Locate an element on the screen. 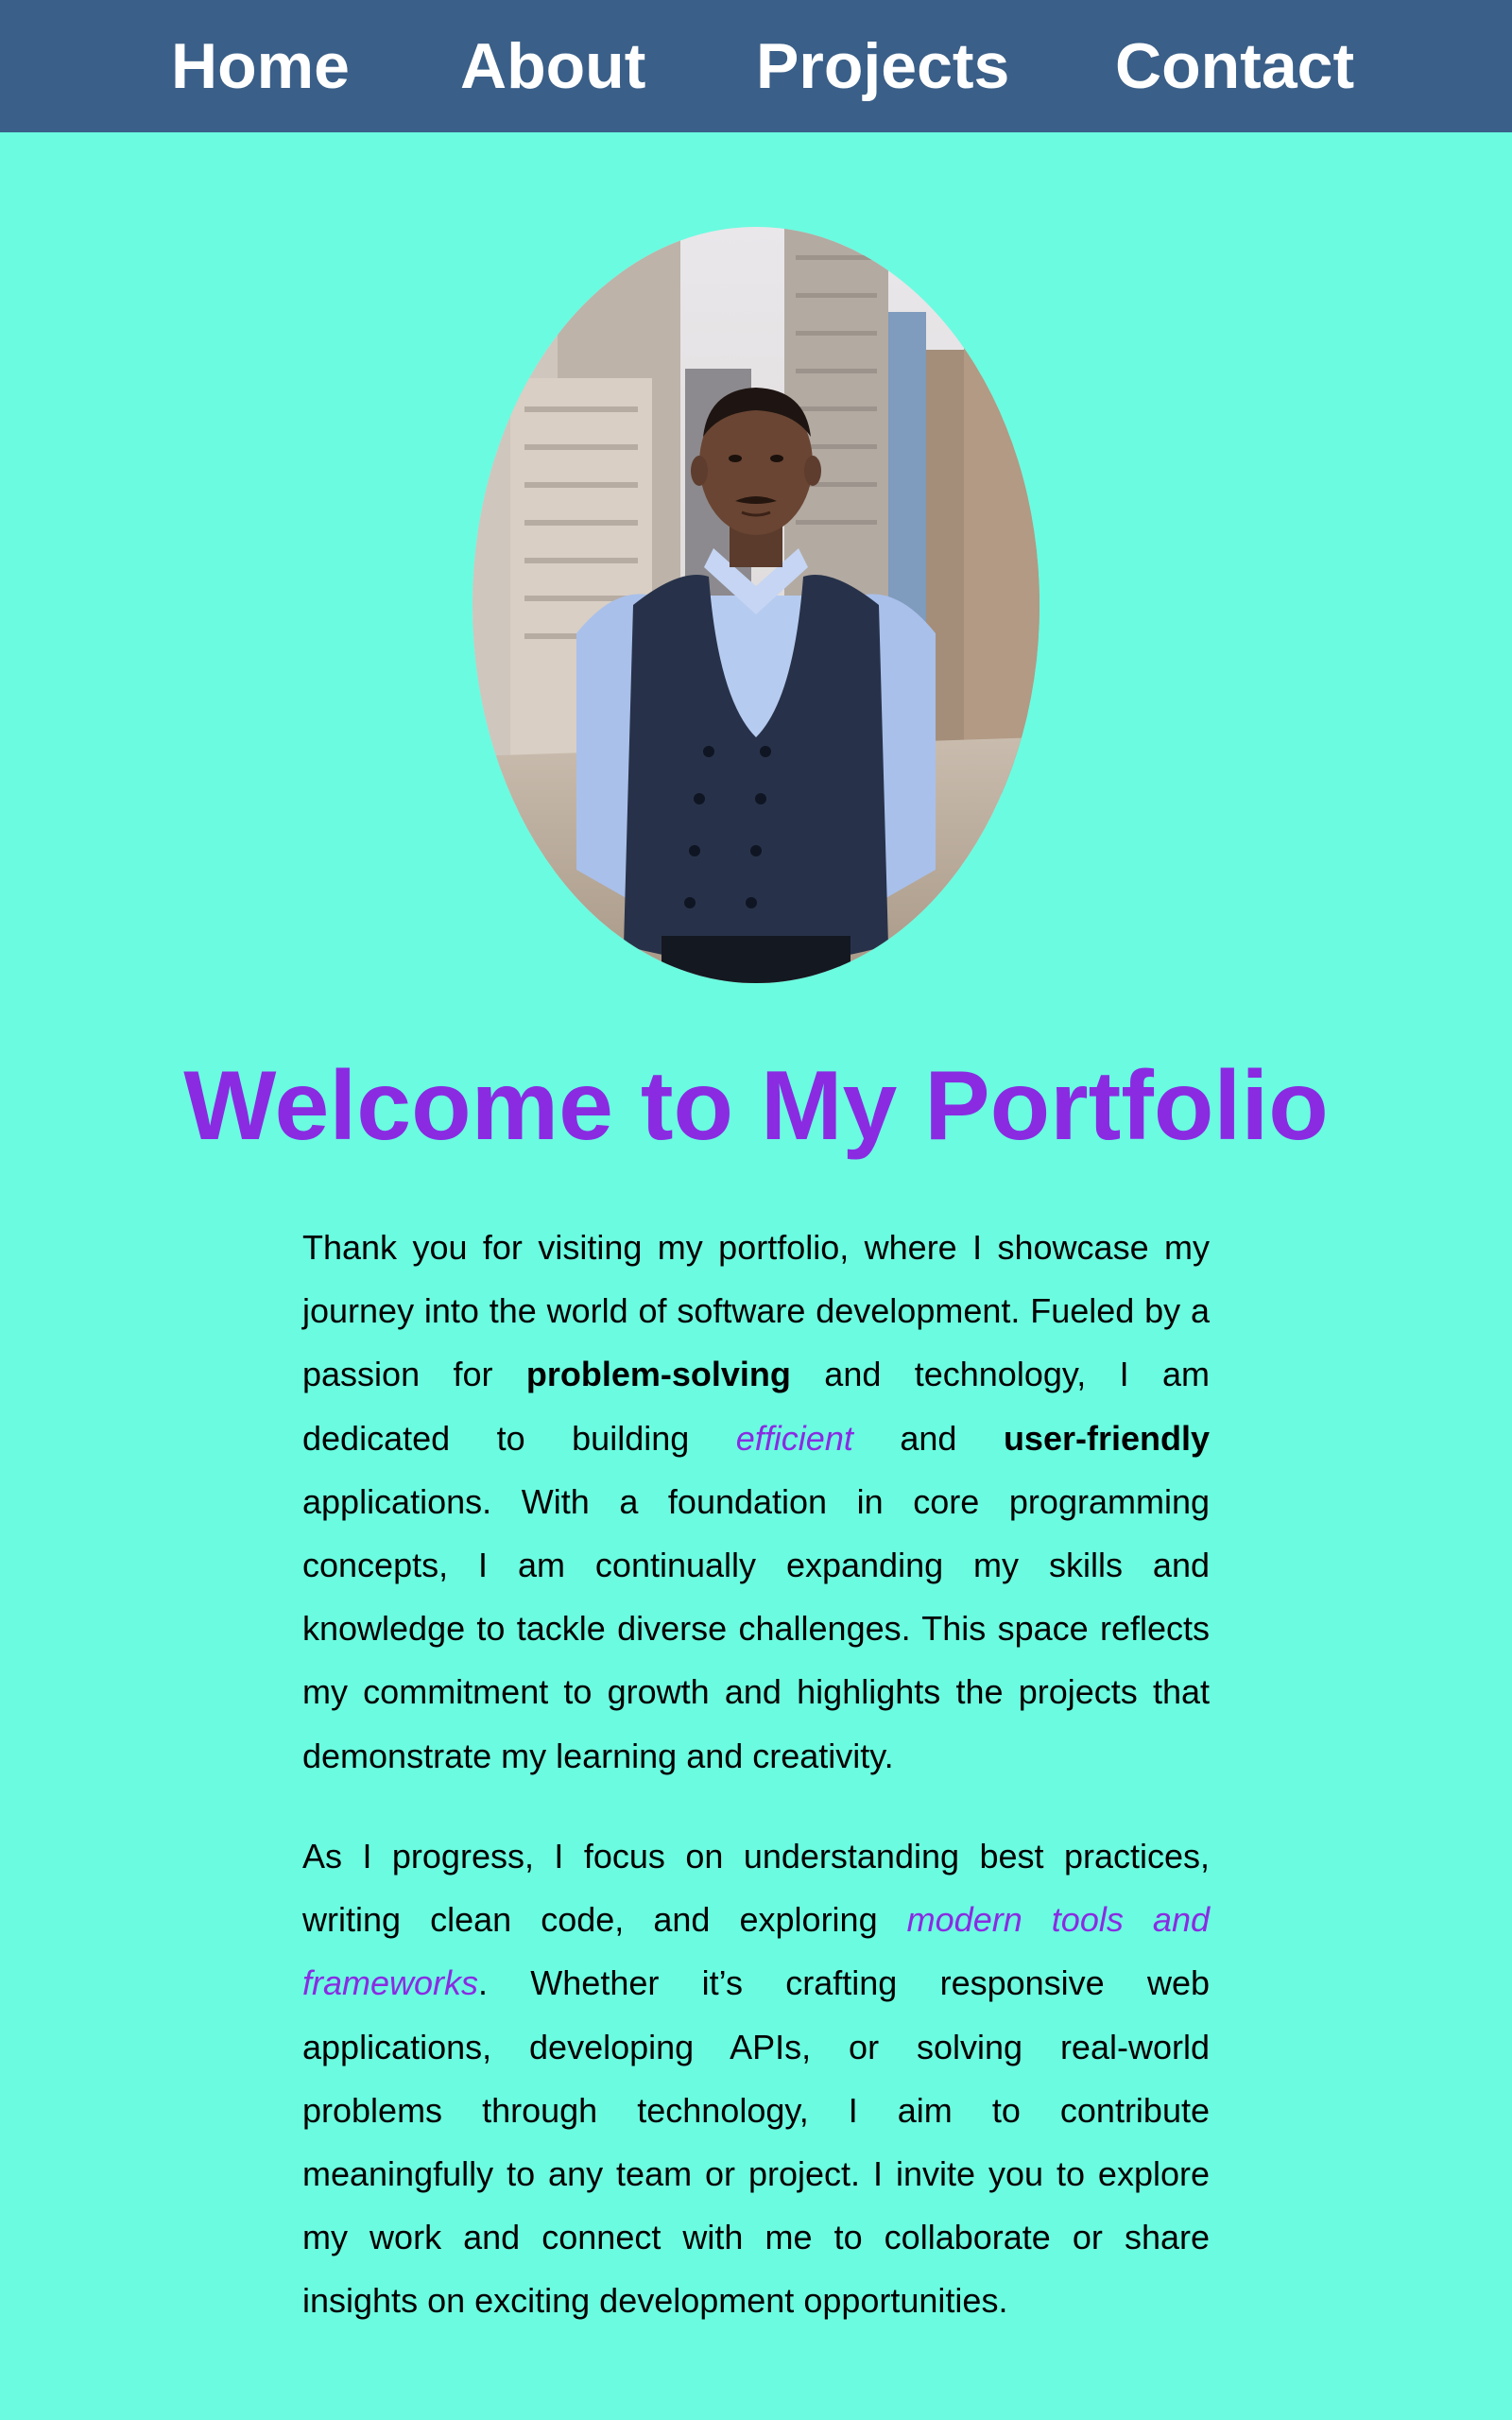 This screenshot has width=1512, height=2420. highlight-efficient: efficient is located at coordinates (794, 1438).